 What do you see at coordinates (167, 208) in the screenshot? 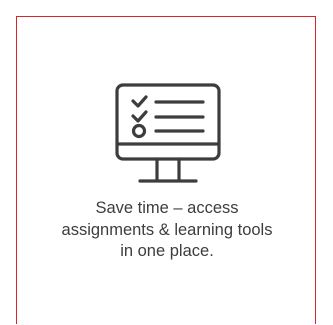
I see `caption-line-1: Save time – access` at bounding box center [167, 208].